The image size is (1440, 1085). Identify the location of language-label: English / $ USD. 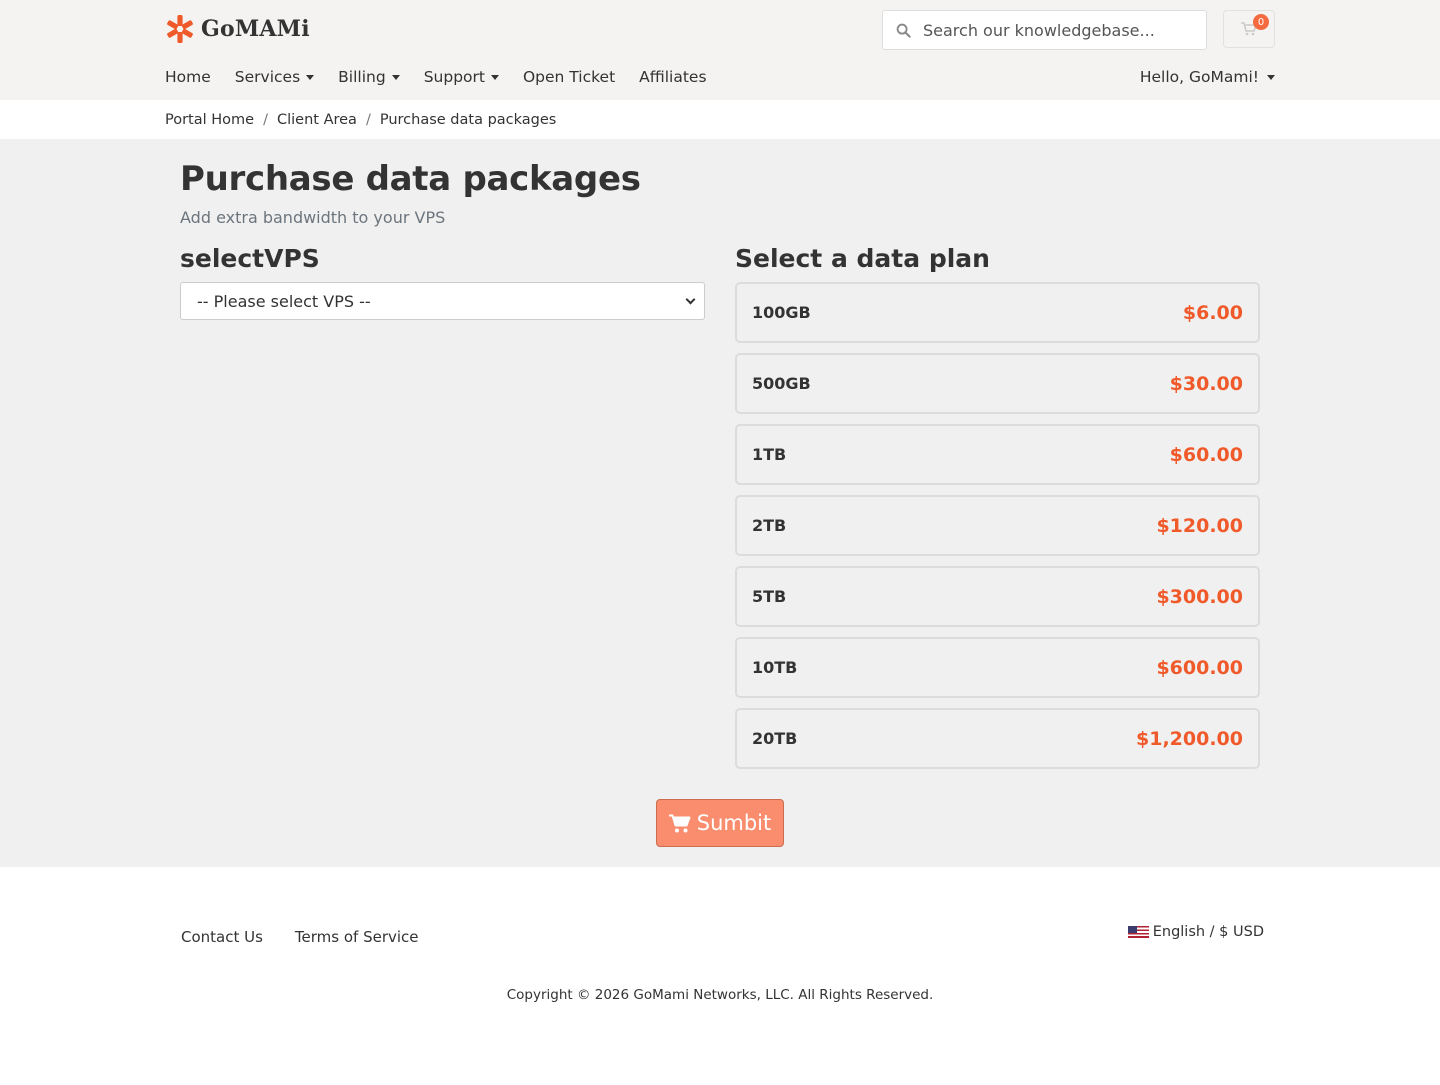
(1208, 932).